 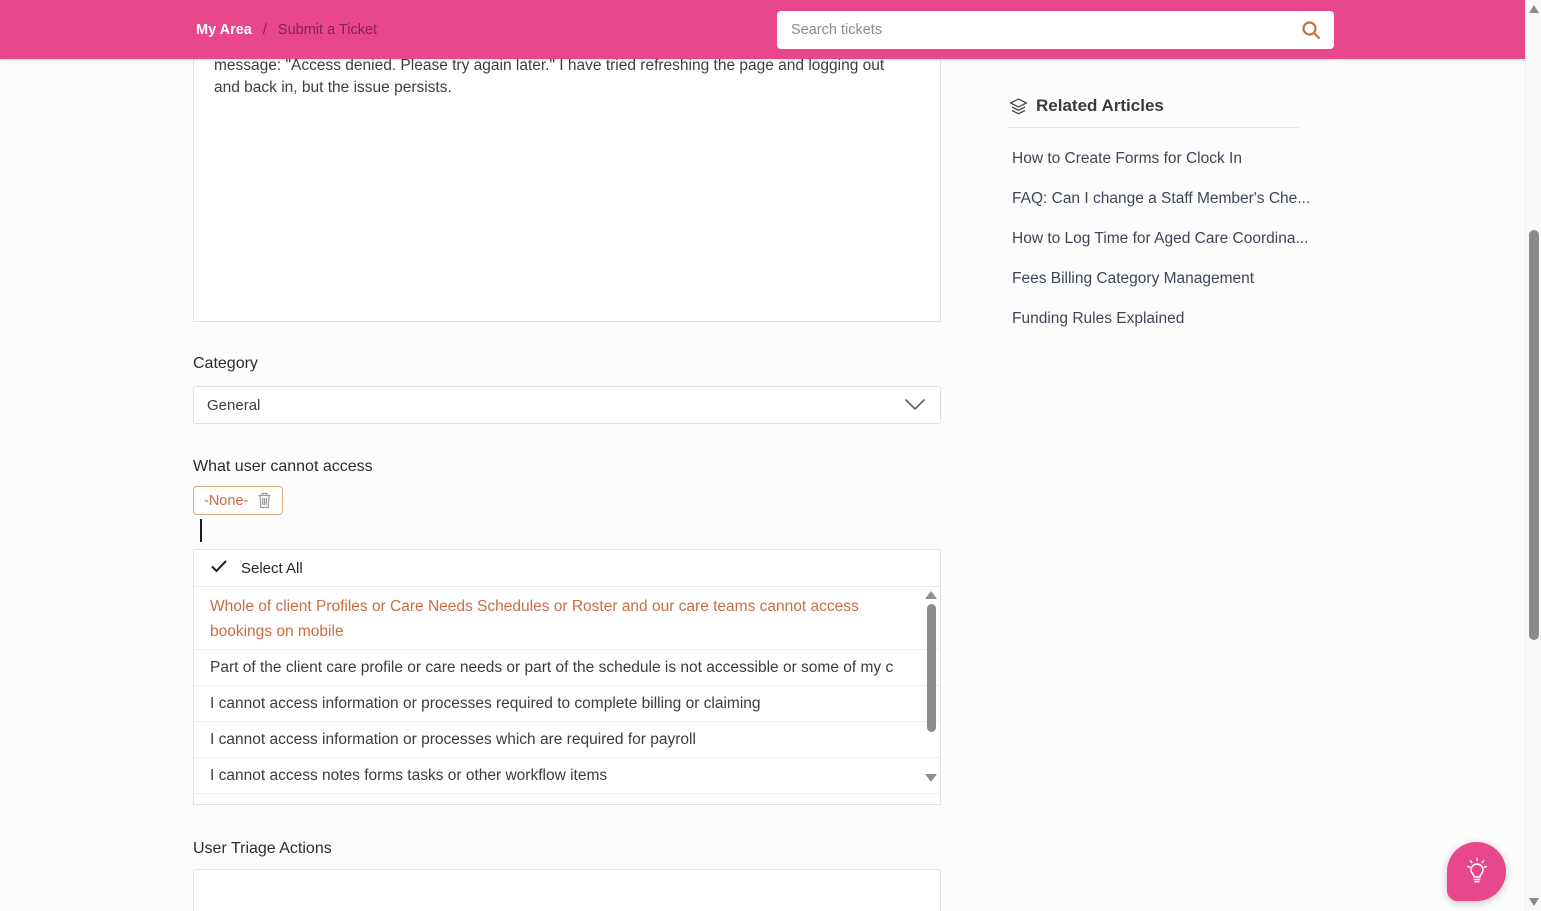 I want to click on layers-icon, so click(x=1018, y=109).